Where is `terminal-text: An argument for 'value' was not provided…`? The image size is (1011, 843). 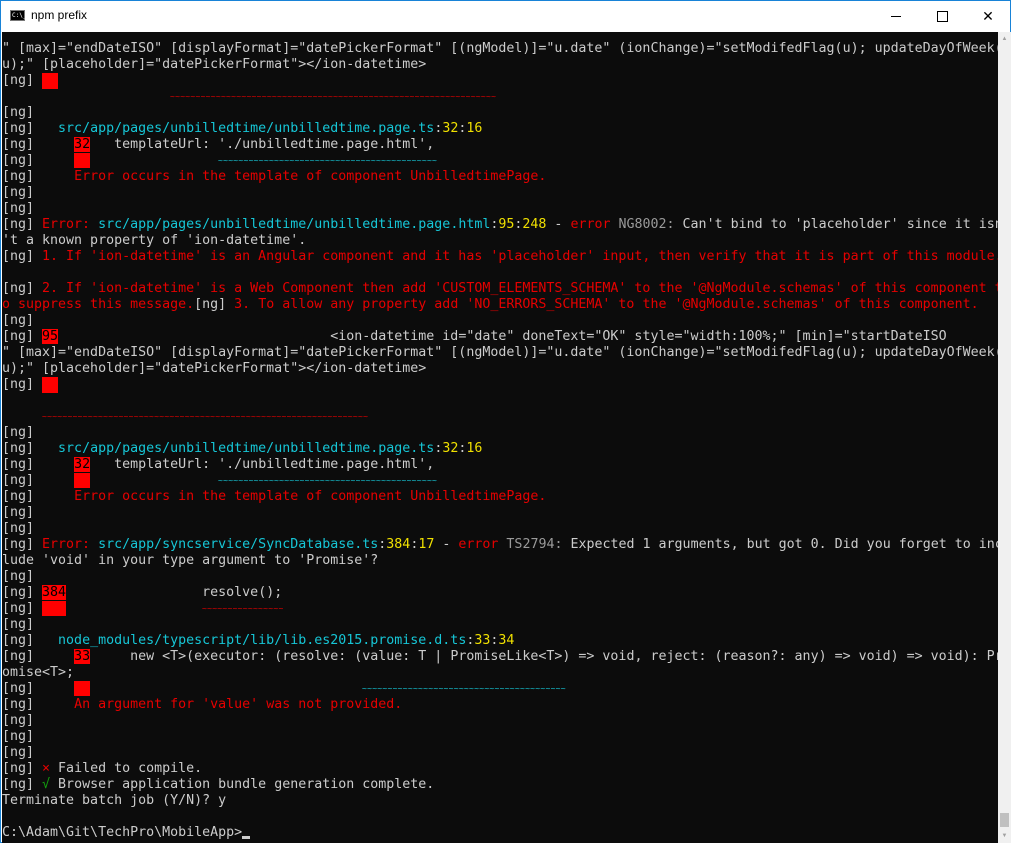
terminal-text: An argument for 'value' was not provided… is located at coordinates (238, 704).